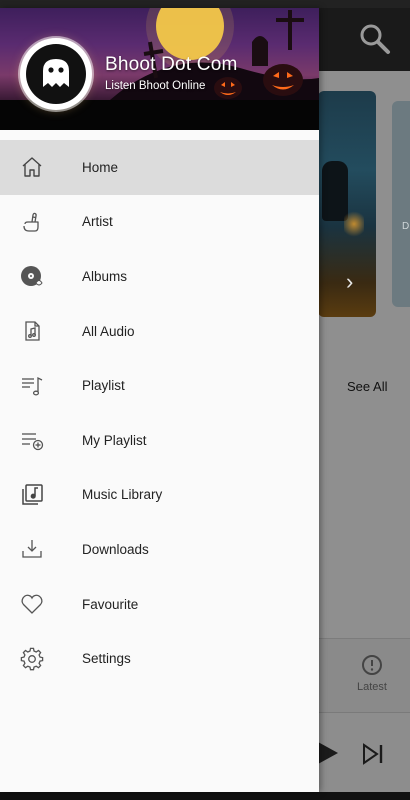 The height and width of the screenshot is (800, 410). What do you see at coordinates (114, 440) in the screenshot?
I see `drawer-item-label: My Playlist` at bounding box center [114, 440].